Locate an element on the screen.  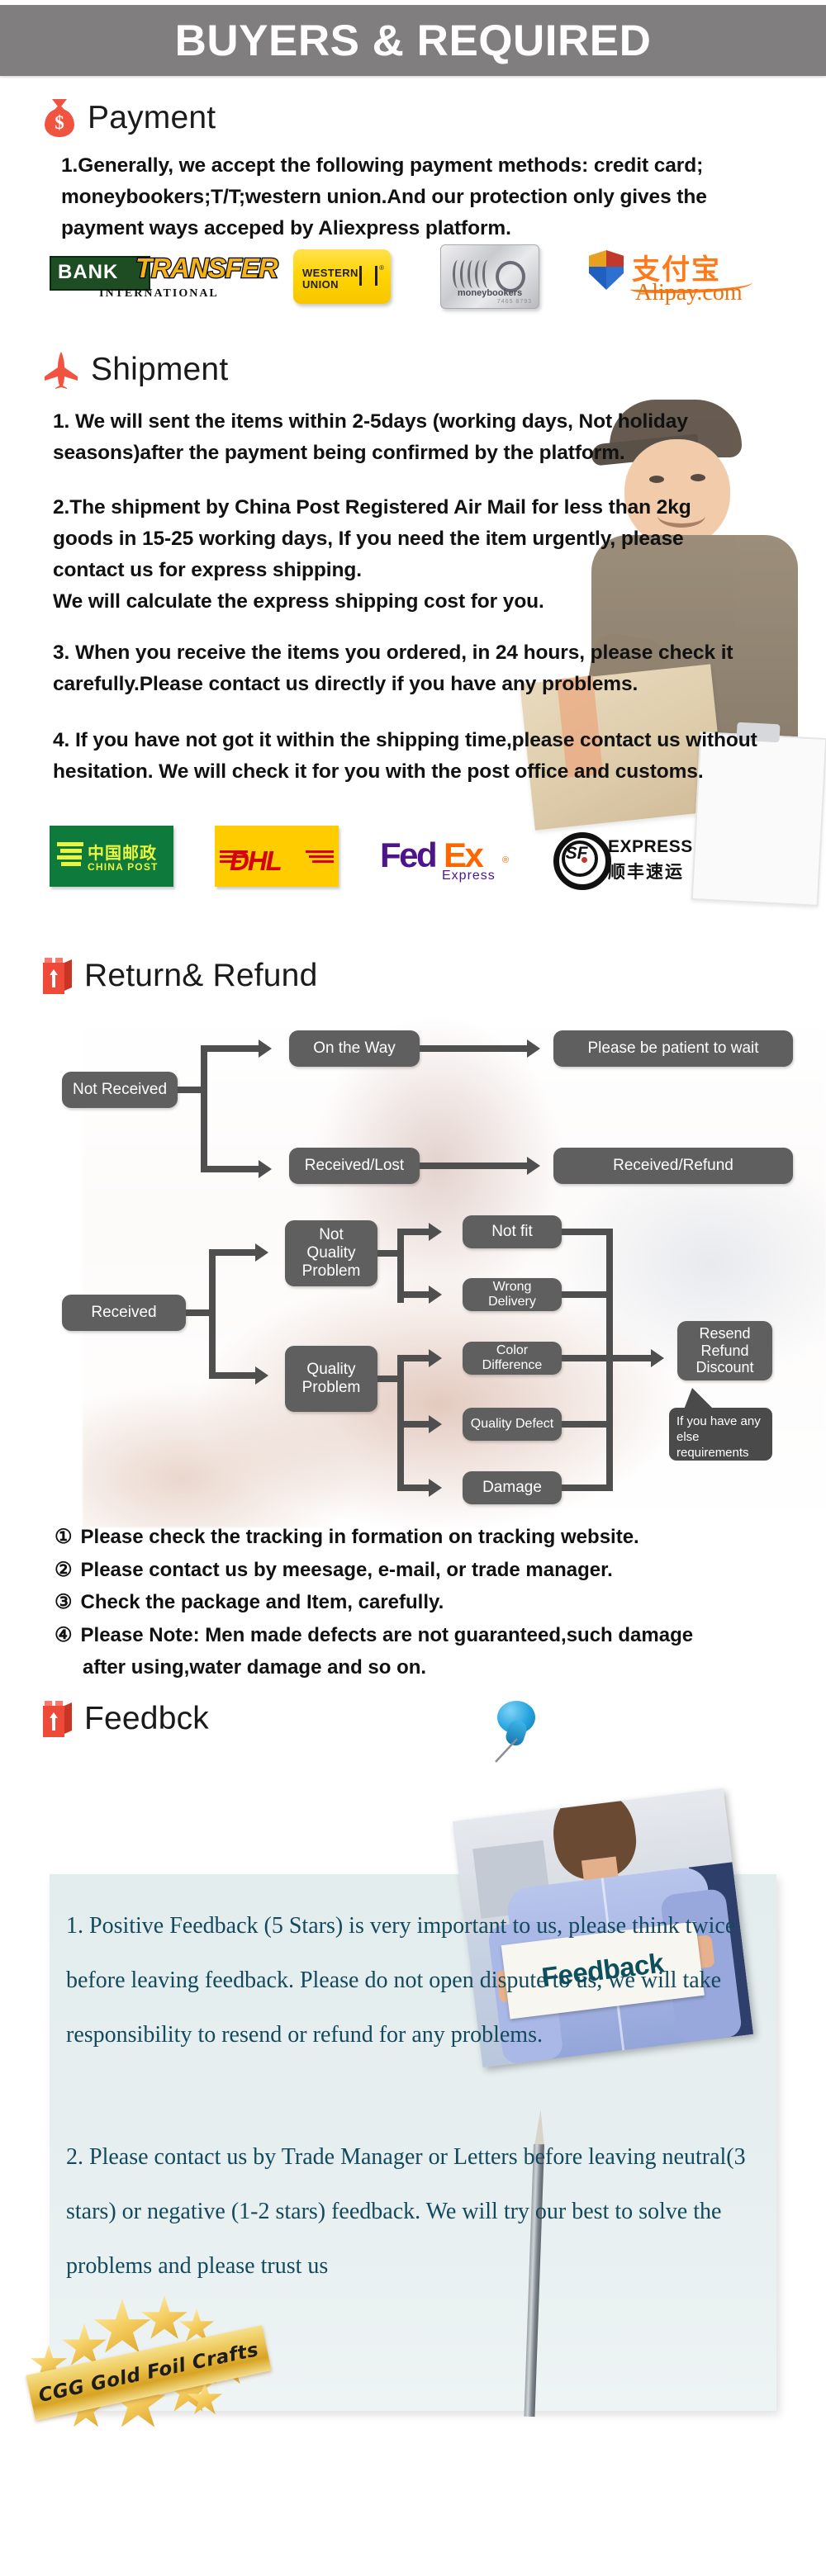
feedback-heading-label: Feedbck is located at coordinates (146, 1718).